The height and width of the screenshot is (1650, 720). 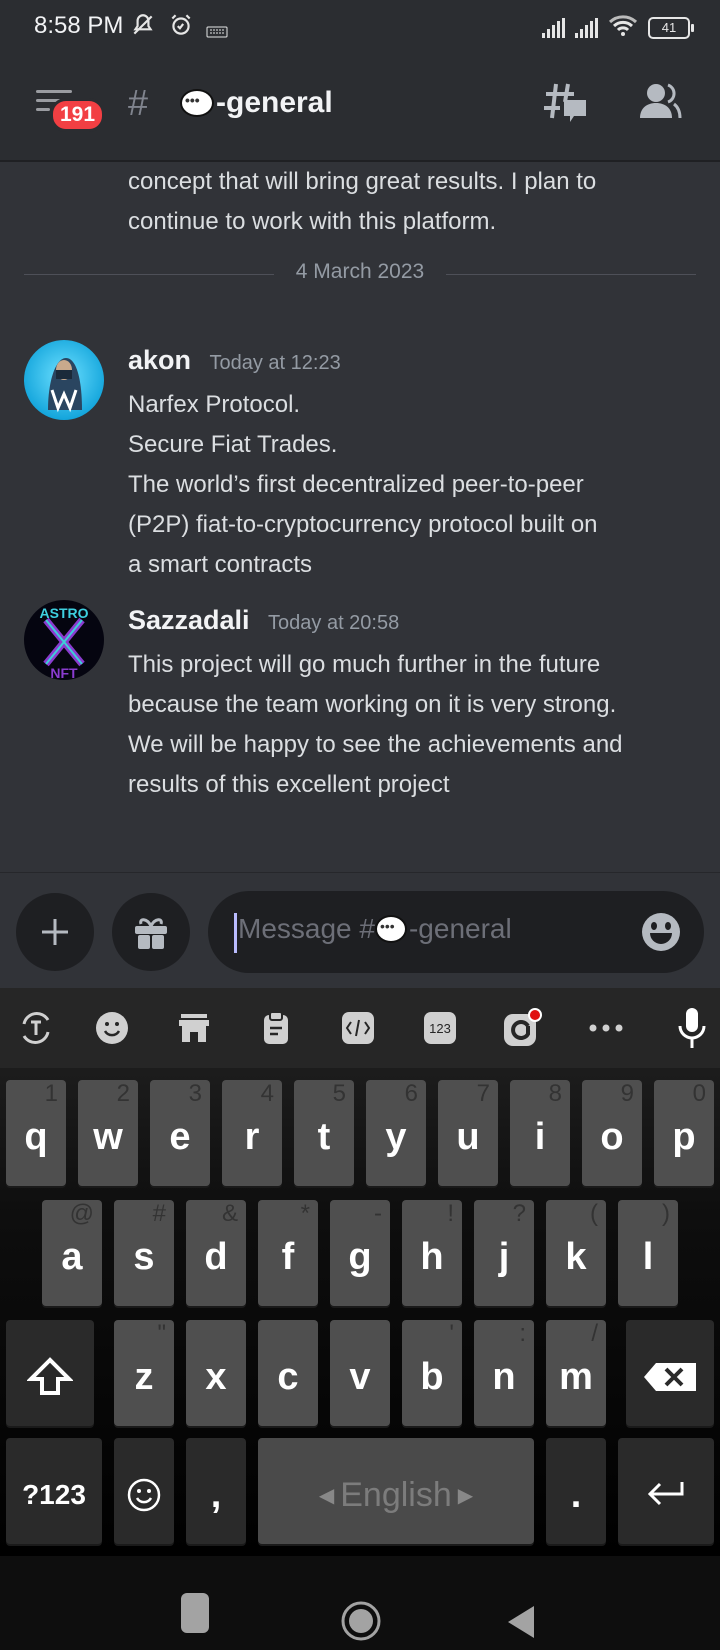 What do you see at coordinates (396, 1136) in the screenshot?
I see `key-label: y` at bounding box center [396, 1136].